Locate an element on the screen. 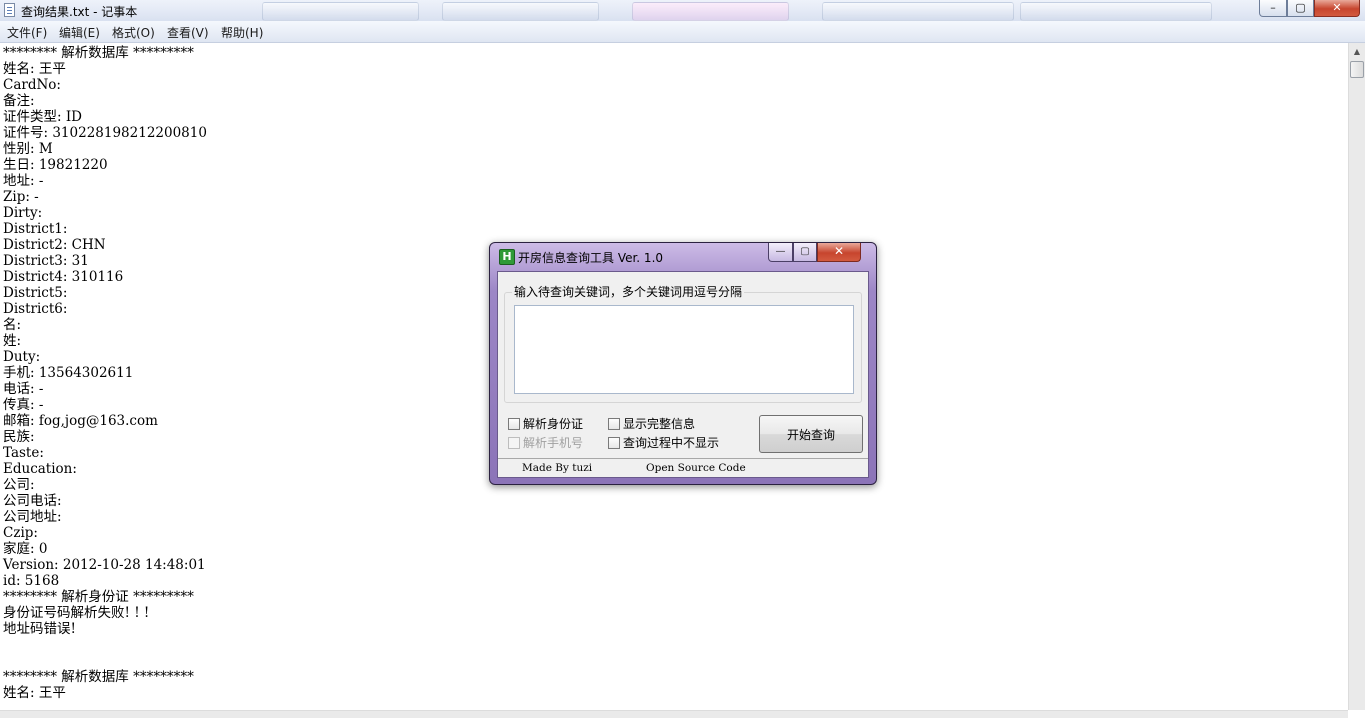  document-line: 证件号: 310228198212200810 is located at coordinates (105, 133).